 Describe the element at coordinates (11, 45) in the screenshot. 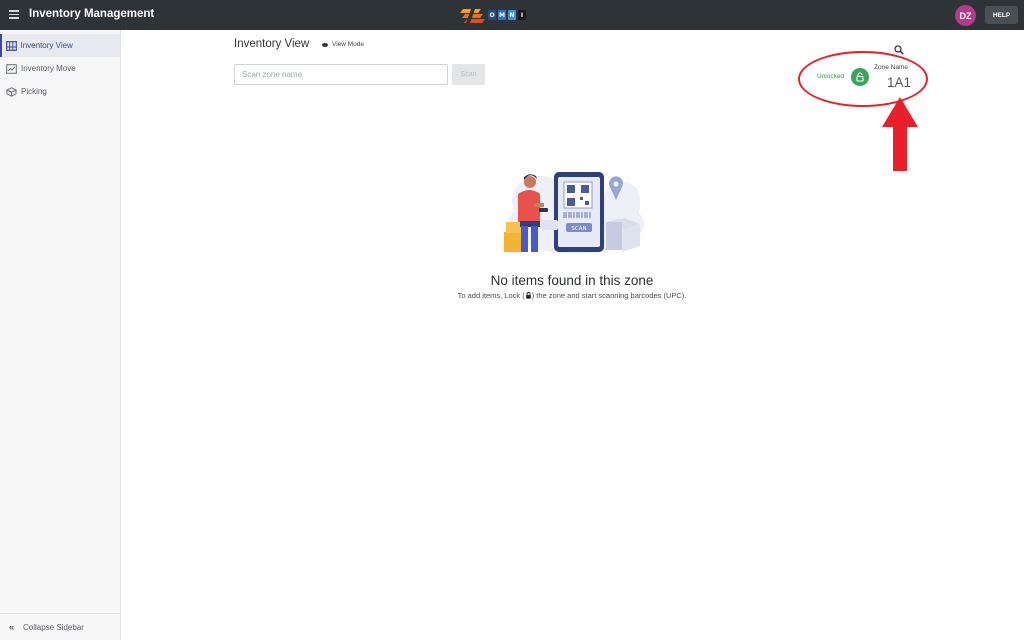

I see `inventory-view-icon` at that location.